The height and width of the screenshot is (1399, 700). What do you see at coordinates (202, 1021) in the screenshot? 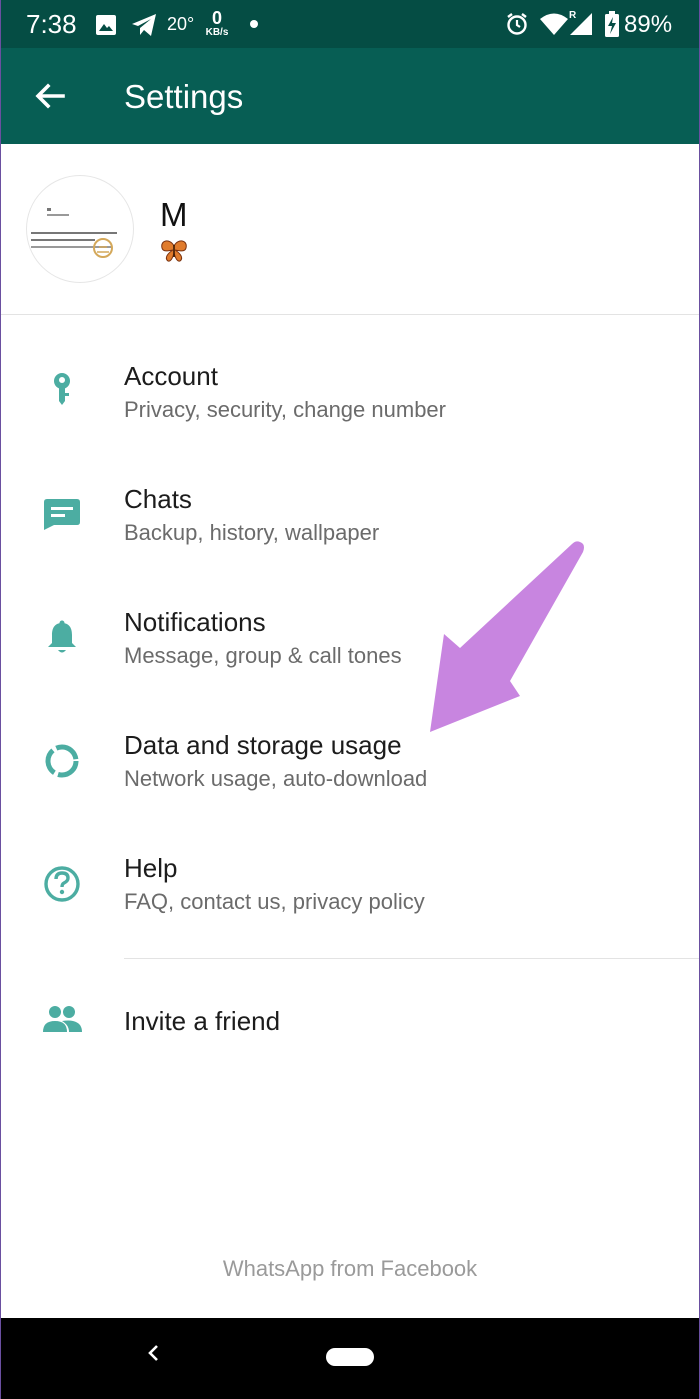
I see `settings-item-title: Invite a friend` at bounding box center [202, 1021].